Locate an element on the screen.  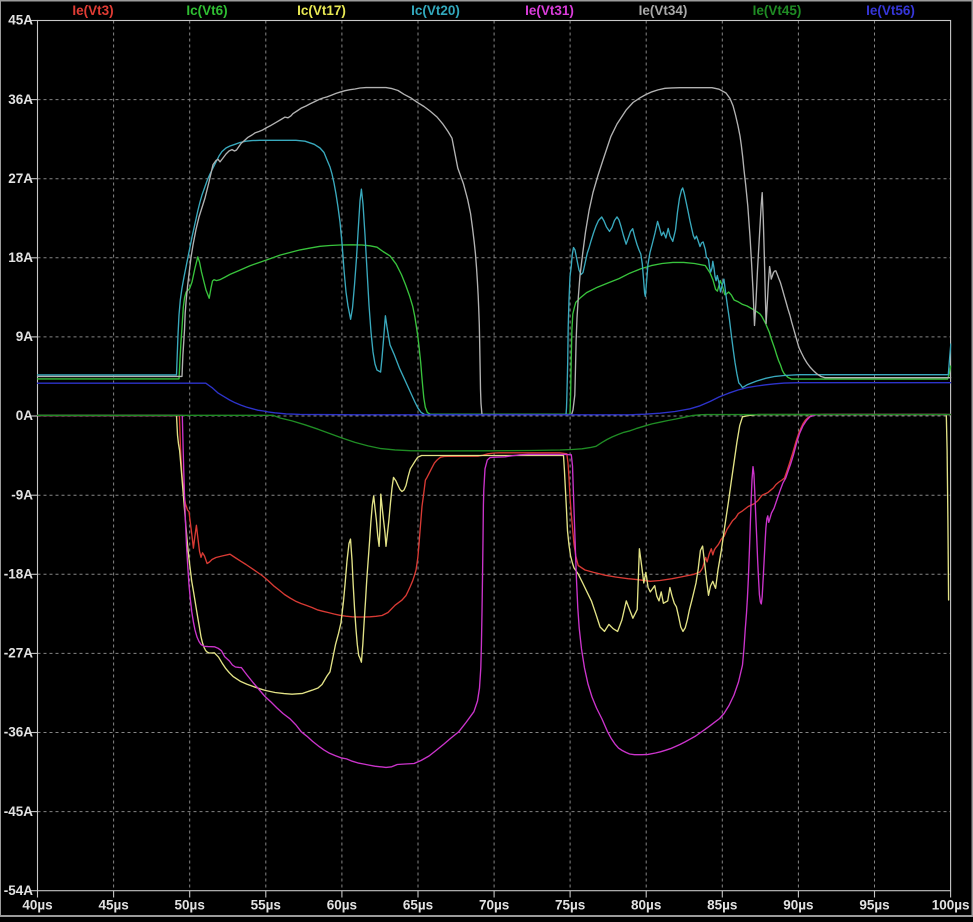
svg-text: 36A is located at coordinates (20, 99).